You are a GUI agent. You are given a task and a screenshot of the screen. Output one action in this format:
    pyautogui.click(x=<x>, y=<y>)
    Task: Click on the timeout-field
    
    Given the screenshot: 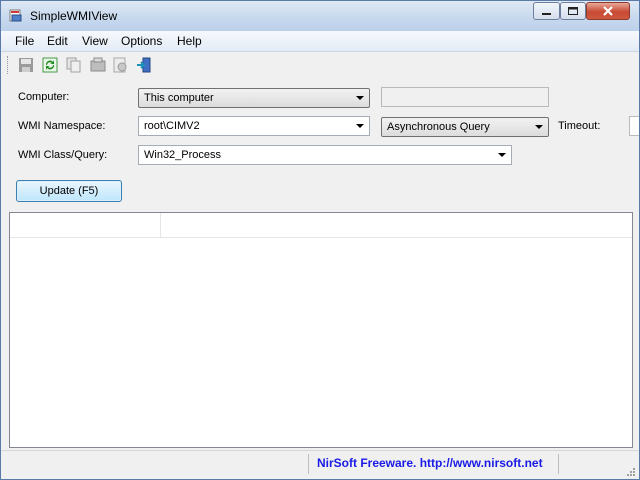 What is the action you would take?
    pyautogui.click(x=634, y=126)
    